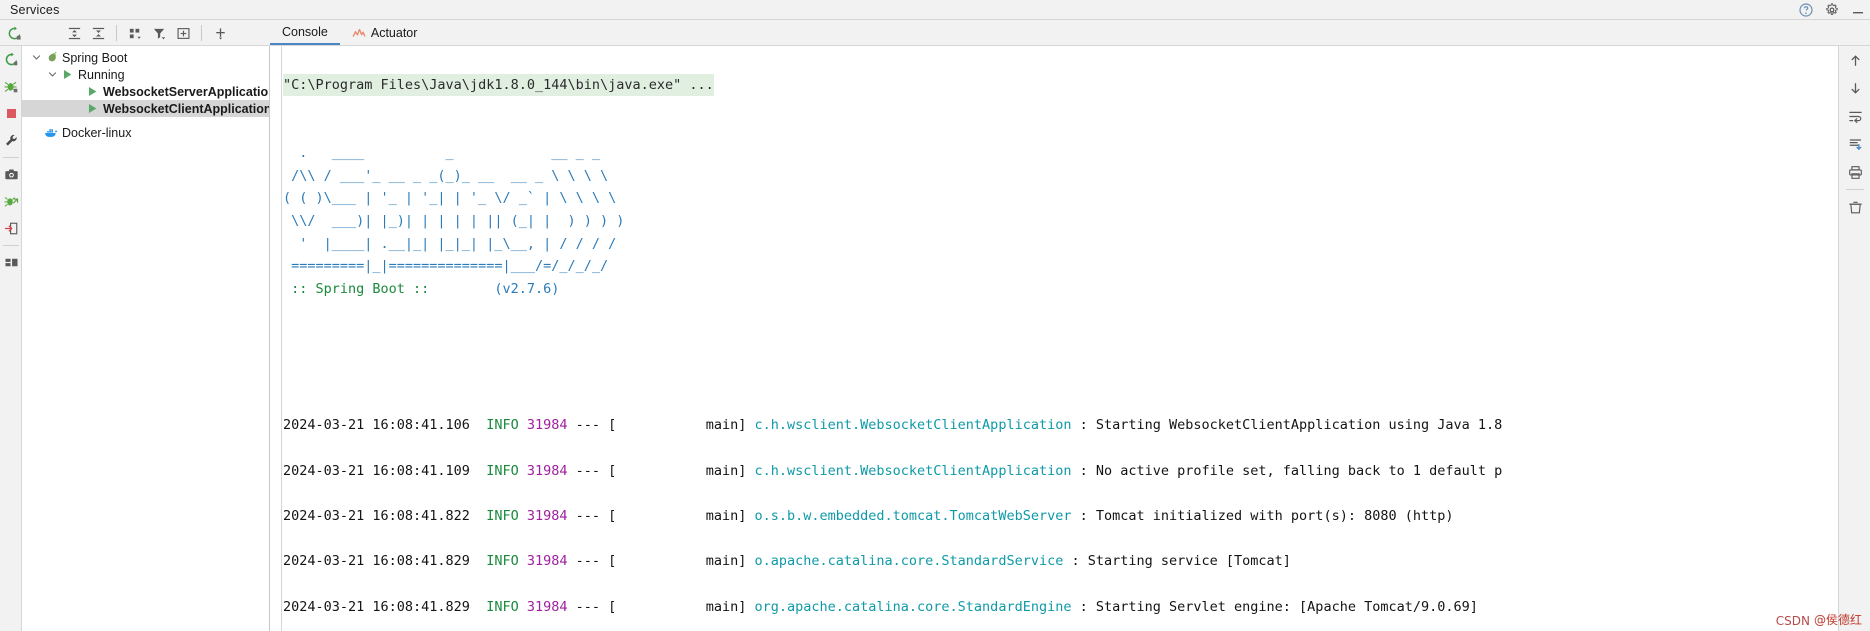 The image size is (1870, 631). What do you see at coordinates (1854, 116) in the screenshot?
I see `soft-wrap-icon` at bounding box center [1854, 116].